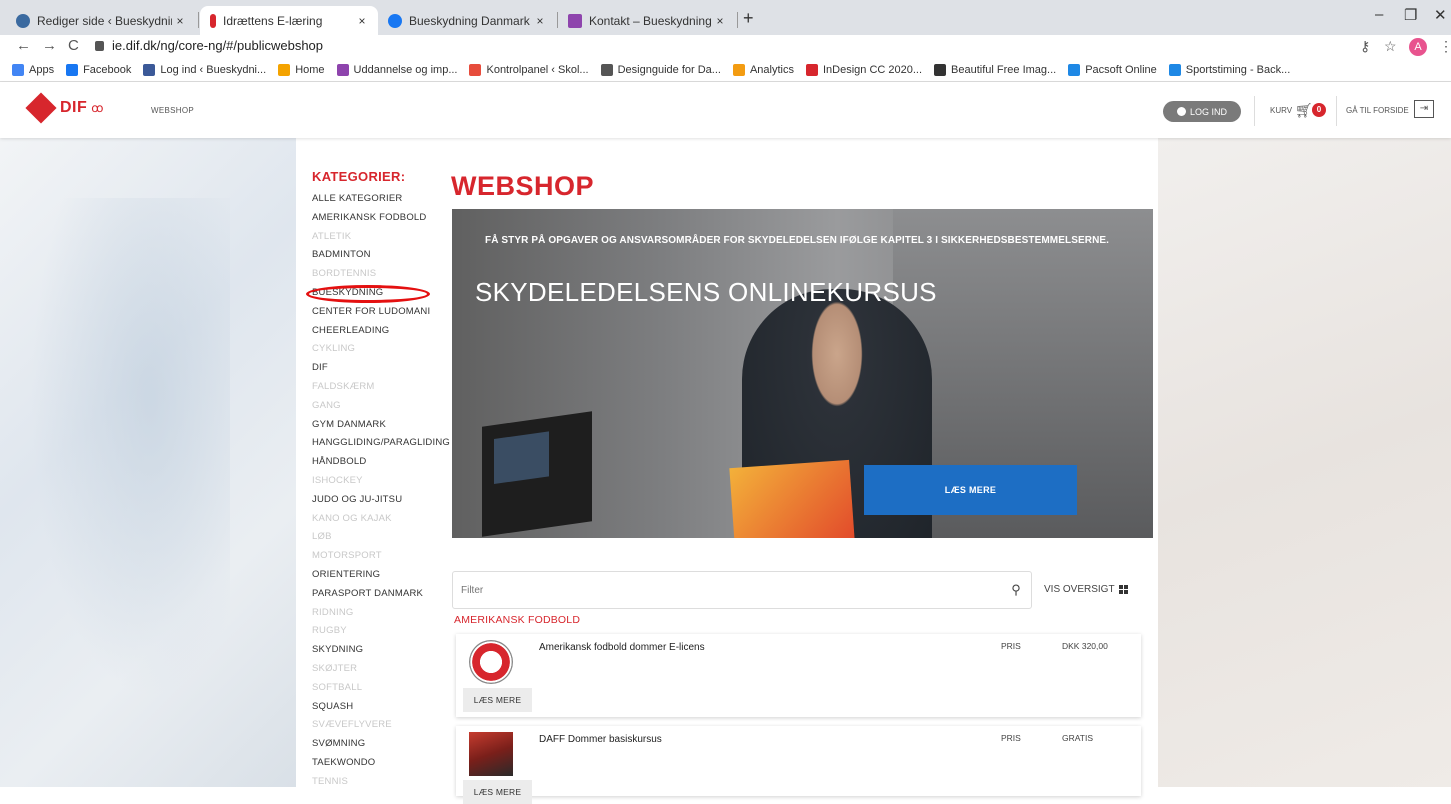 The image size is (1451, 804). Describe the element at coordinates (381, 255) in the screenshot. I see `category-item: BADMINTON` at that location.